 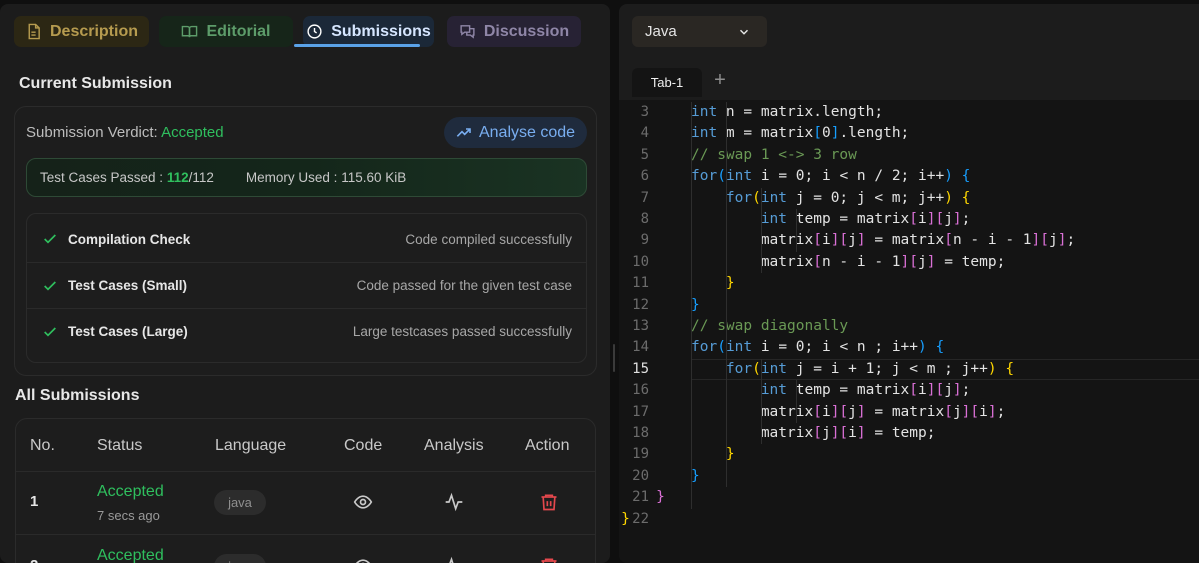 I want to click on code-line: 10 matrix[n - i - 1][j] = temp;, so click(x=909, y=262).